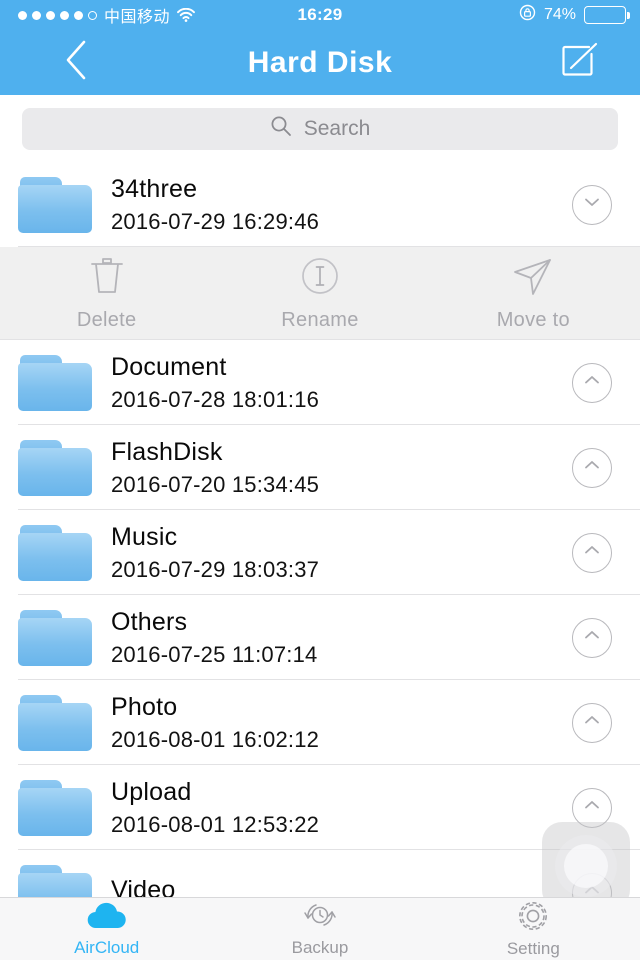 This screenshot has height=960, width=640. Describe the element at coordinates (341, 205) in the screenshot. I see `row-text: 34three 2016-07-29 16:29:46` at that location.